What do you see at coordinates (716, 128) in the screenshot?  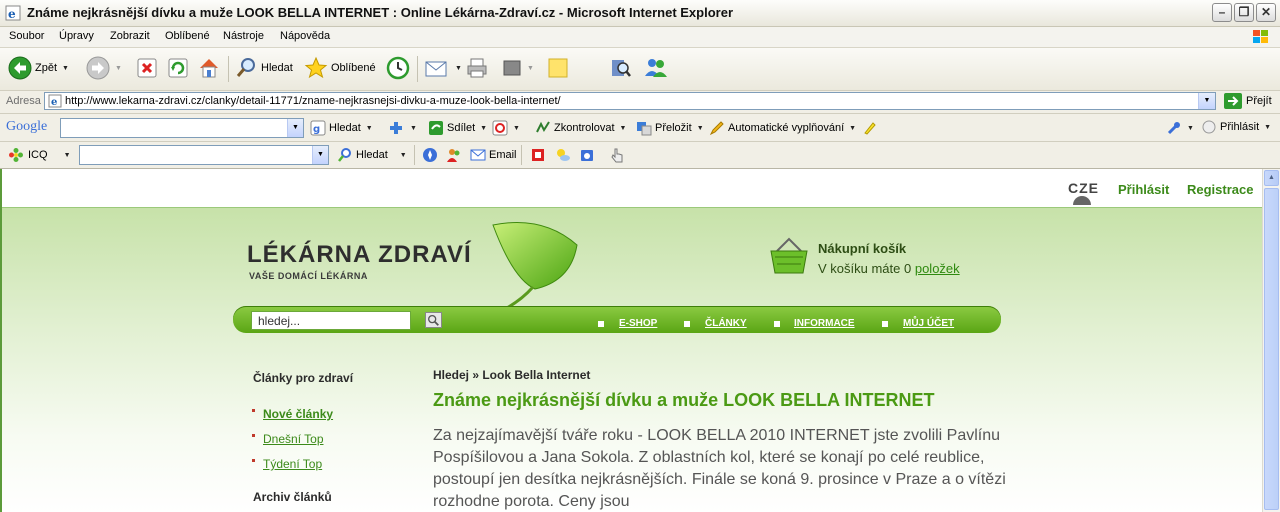 I see `autofill-pencil-icon` at bounding box center [716, 128].